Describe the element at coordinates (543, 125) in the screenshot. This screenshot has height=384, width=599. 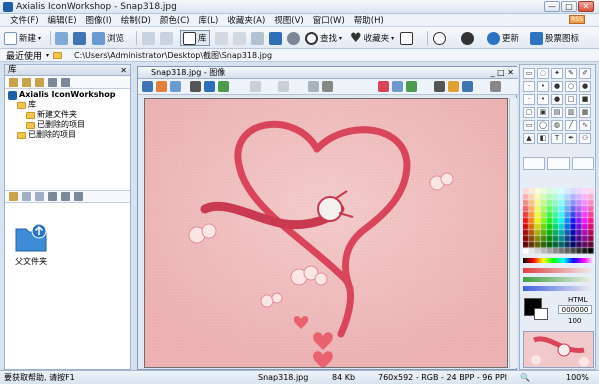
I see `ellipse-tool-icon: ◯` at that location.